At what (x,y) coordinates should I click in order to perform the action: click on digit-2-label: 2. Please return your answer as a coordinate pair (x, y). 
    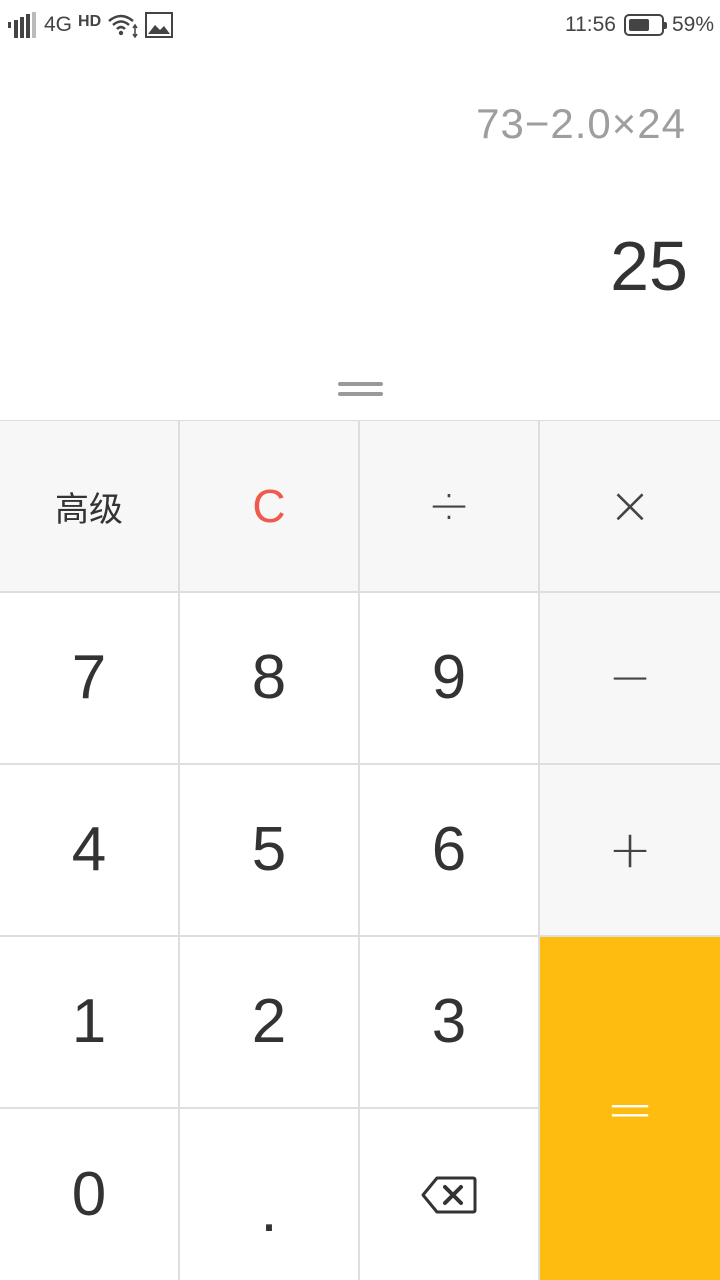
    Looking at the image, I should click on (269, 1021).